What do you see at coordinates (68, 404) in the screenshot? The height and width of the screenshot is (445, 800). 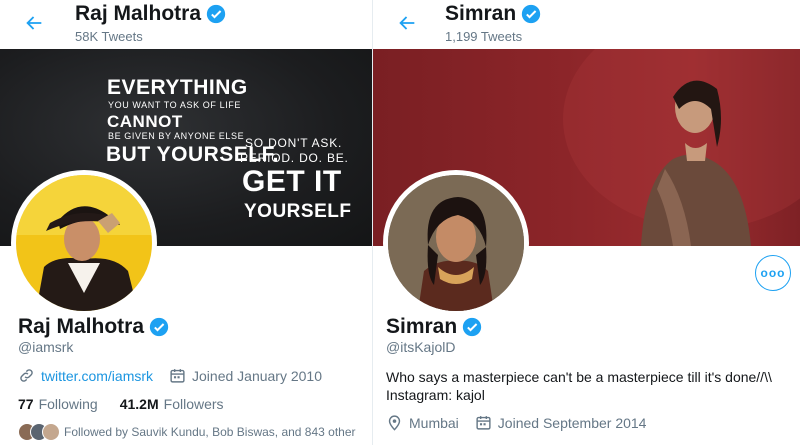 I see `following-label: Following` at bounding box center [68, 404].